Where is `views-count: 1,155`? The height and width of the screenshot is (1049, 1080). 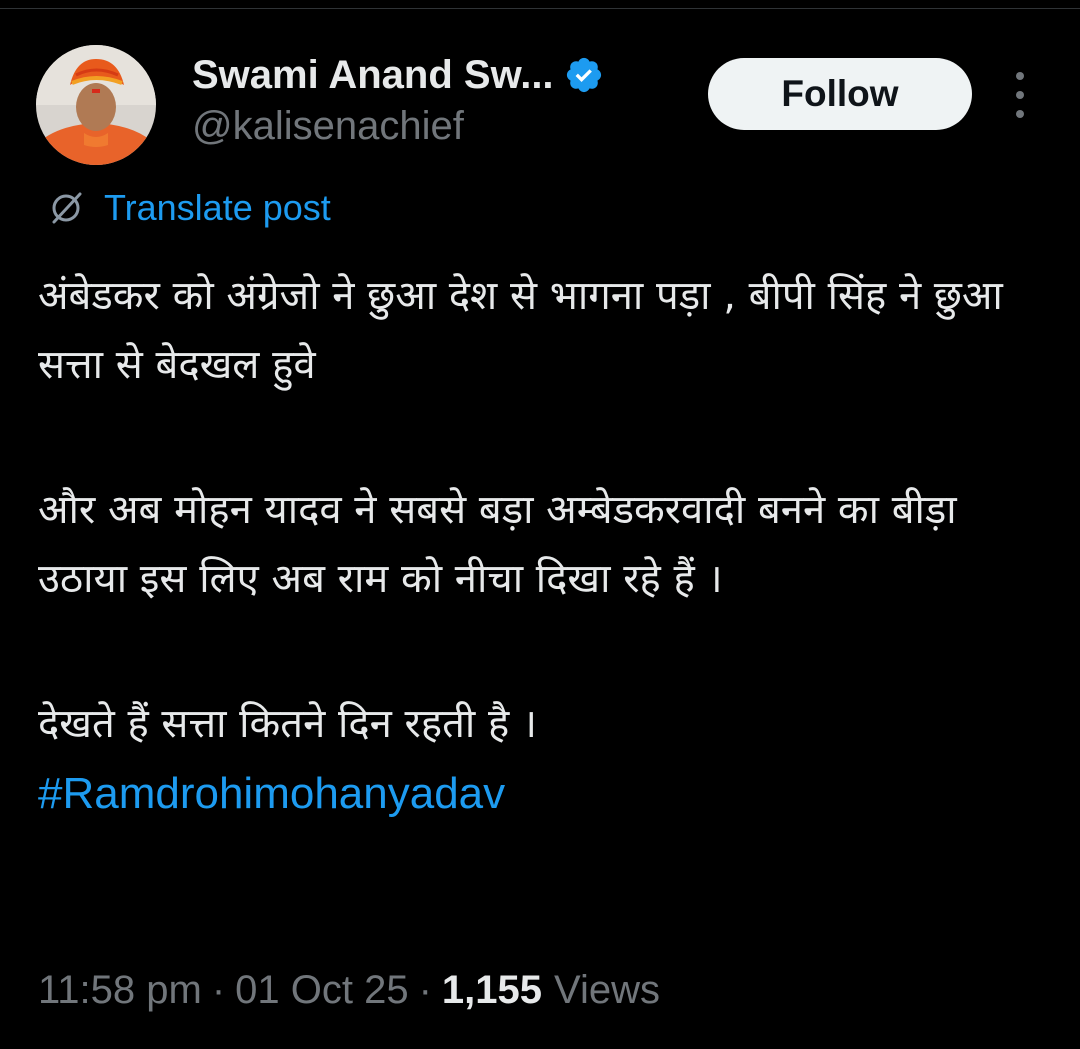 views-count: 1,155 is located at coordinates (492, 989).